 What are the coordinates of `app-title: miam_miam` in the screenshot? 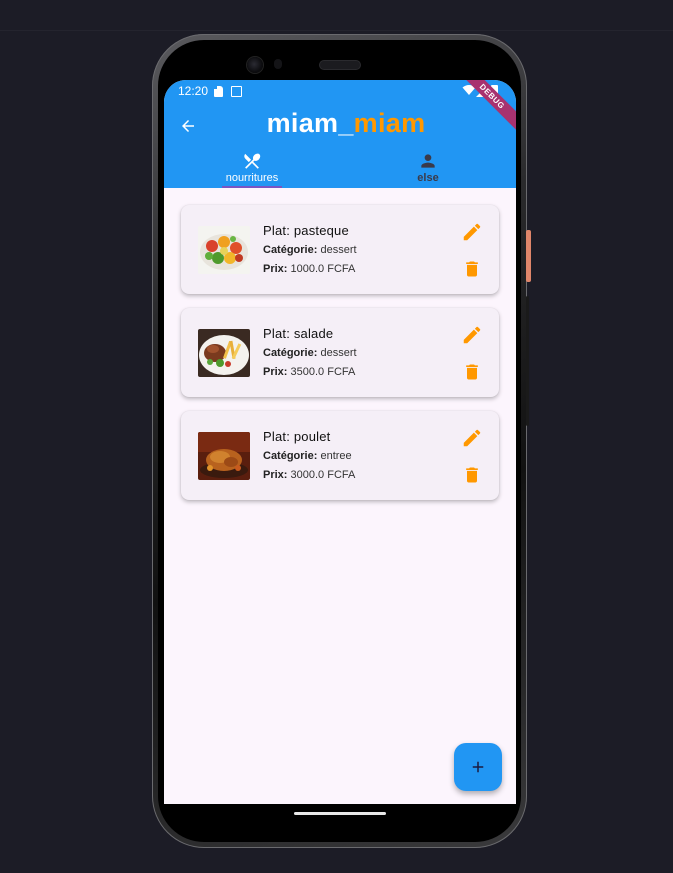 It's located at (340, 123).